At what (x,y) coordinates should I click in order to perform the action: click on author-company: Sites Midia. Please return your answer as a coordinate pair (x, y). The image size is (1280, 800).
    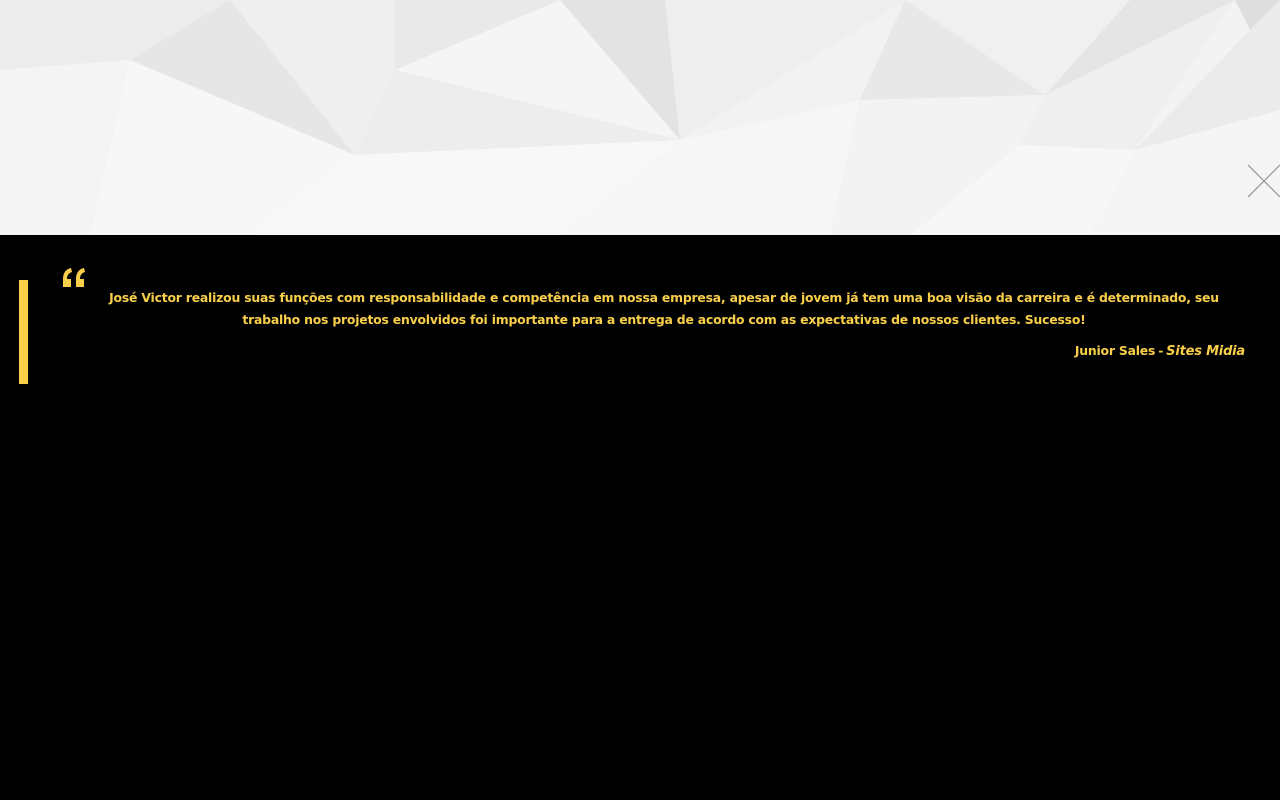
    Looking at the image, I should click on (1205, 351).